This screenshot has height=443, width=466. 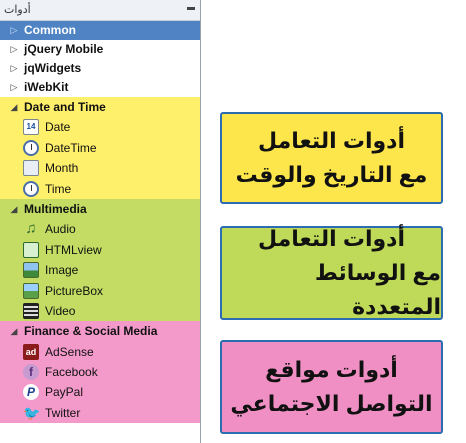 What do you see at coordinates (17, 10) in the screenshot?
I see `toolbox-title: أدوات` at bounding box center [17, 10].